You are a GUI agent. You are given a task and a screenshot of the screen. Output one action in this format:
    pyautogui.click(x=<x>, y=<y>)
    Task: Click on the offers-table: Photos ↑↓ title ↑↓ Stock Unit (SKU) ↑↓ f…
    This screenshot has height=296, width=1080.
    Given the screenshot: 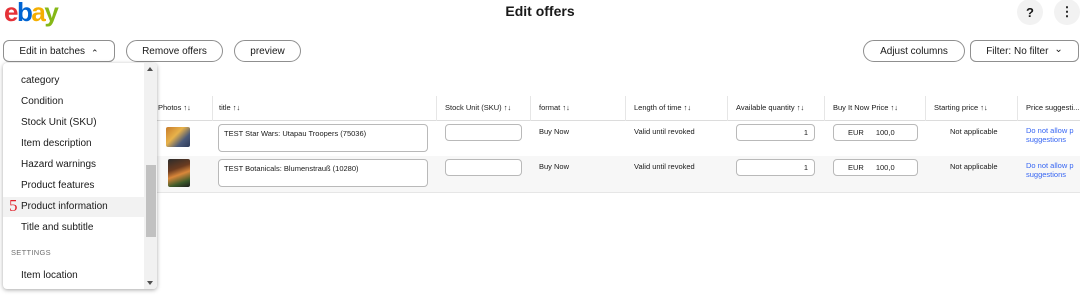 What is the action you would take?
    pyautogui.click(x=614, y=108)
    